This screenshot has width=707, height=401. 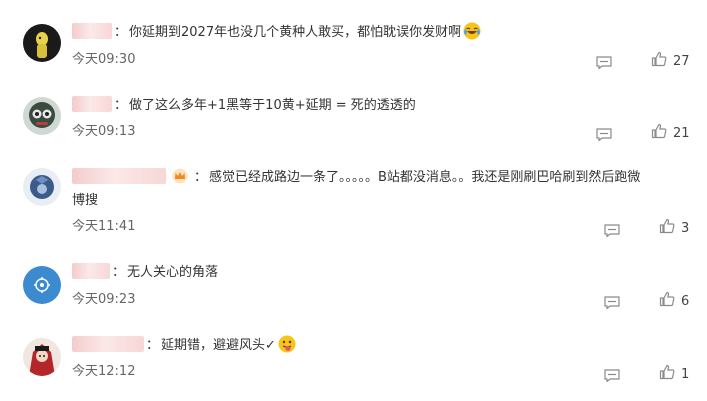 I want to click on like-button: 1, so click(x=674, y=374).